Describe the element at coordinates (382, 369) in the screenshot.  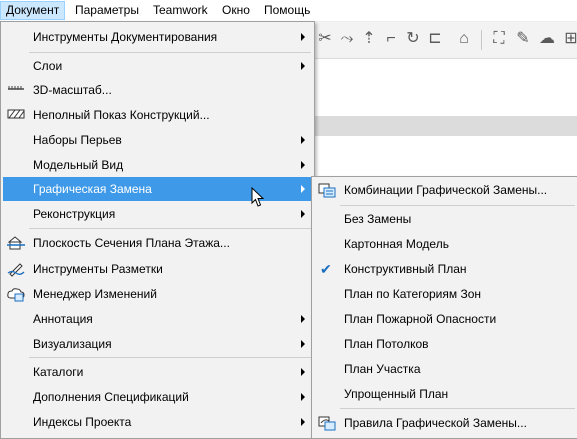
I see `menu-item-label: План Участка` at that location.